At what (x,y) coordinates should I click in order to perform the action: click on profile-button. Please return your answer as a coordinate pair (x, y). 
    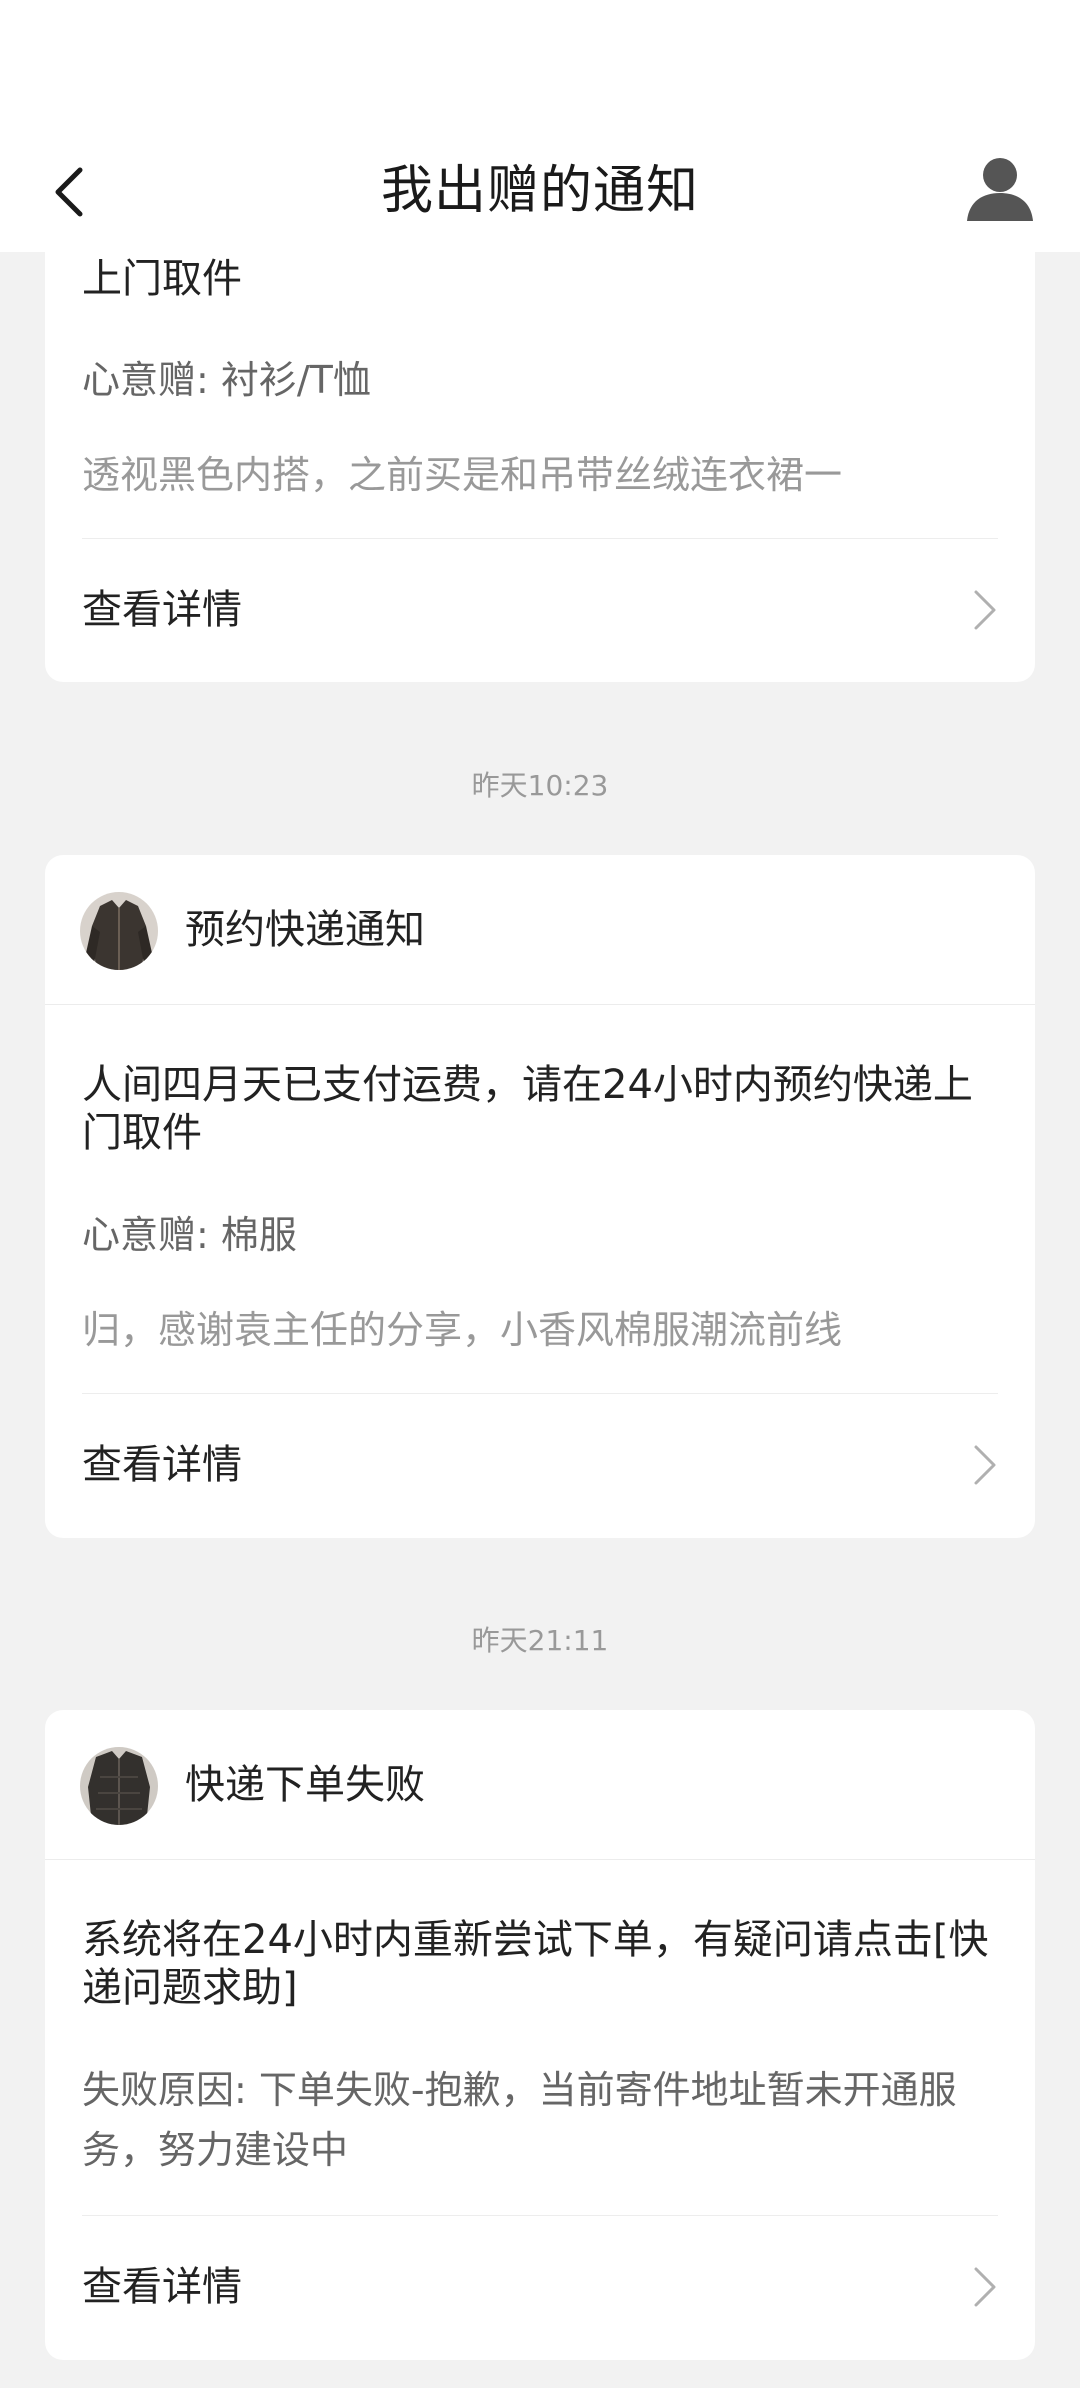
    Looking at the image, I should click on (1000, 188).